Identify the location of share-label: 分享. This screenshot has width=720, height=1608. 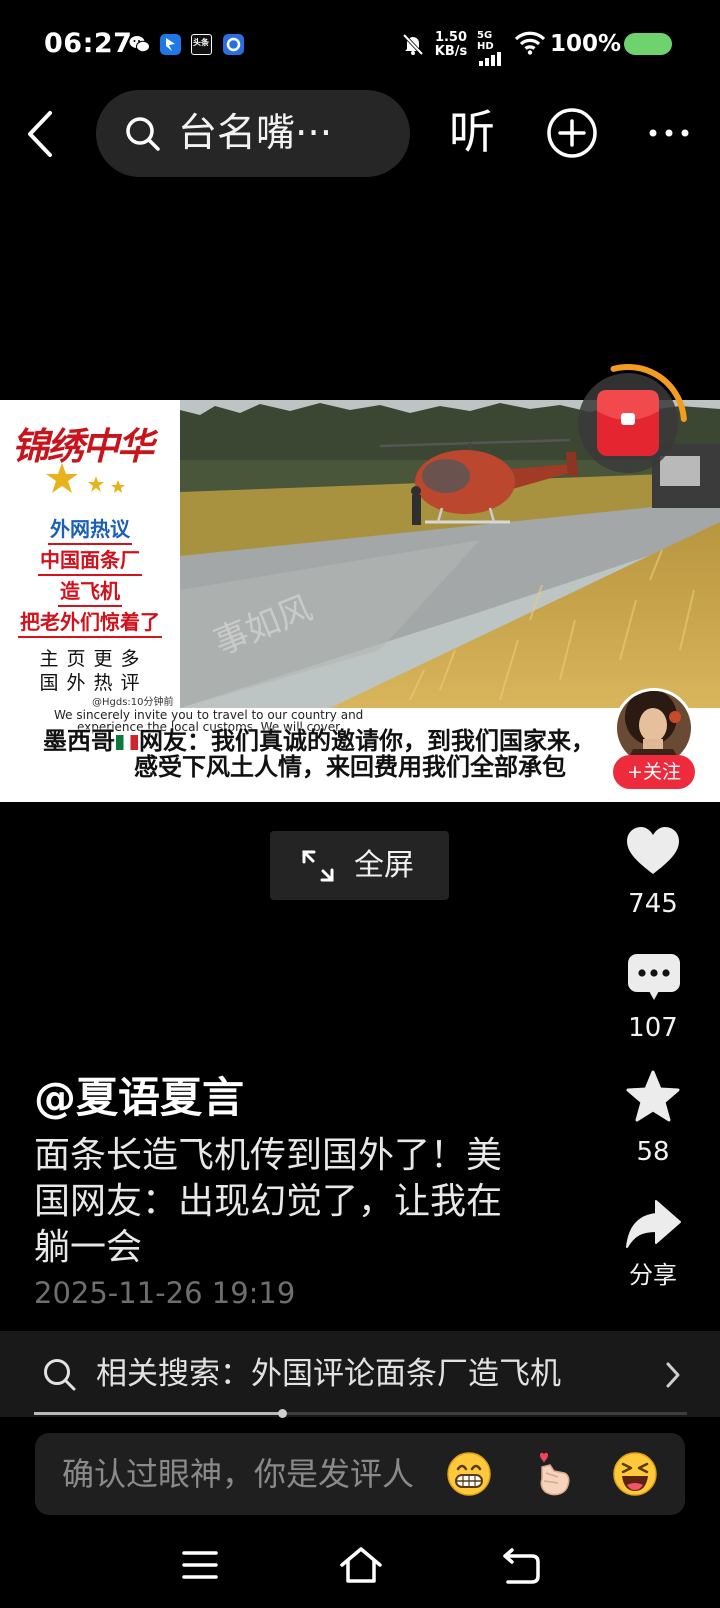
(653, 1275).